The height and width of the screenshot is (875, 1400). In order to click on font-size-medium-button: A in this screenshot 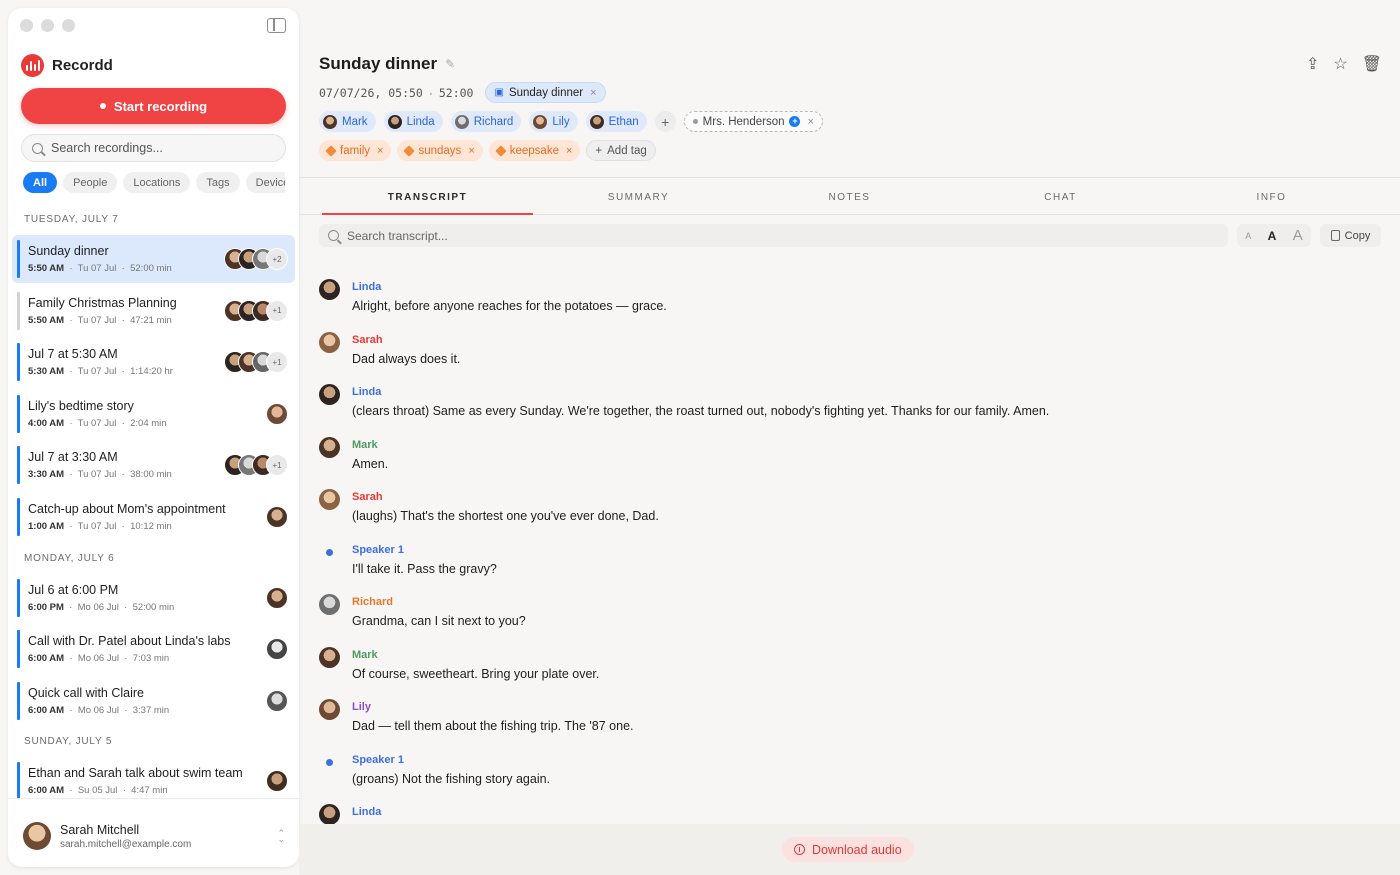, I will do `click(1272, 236)`.